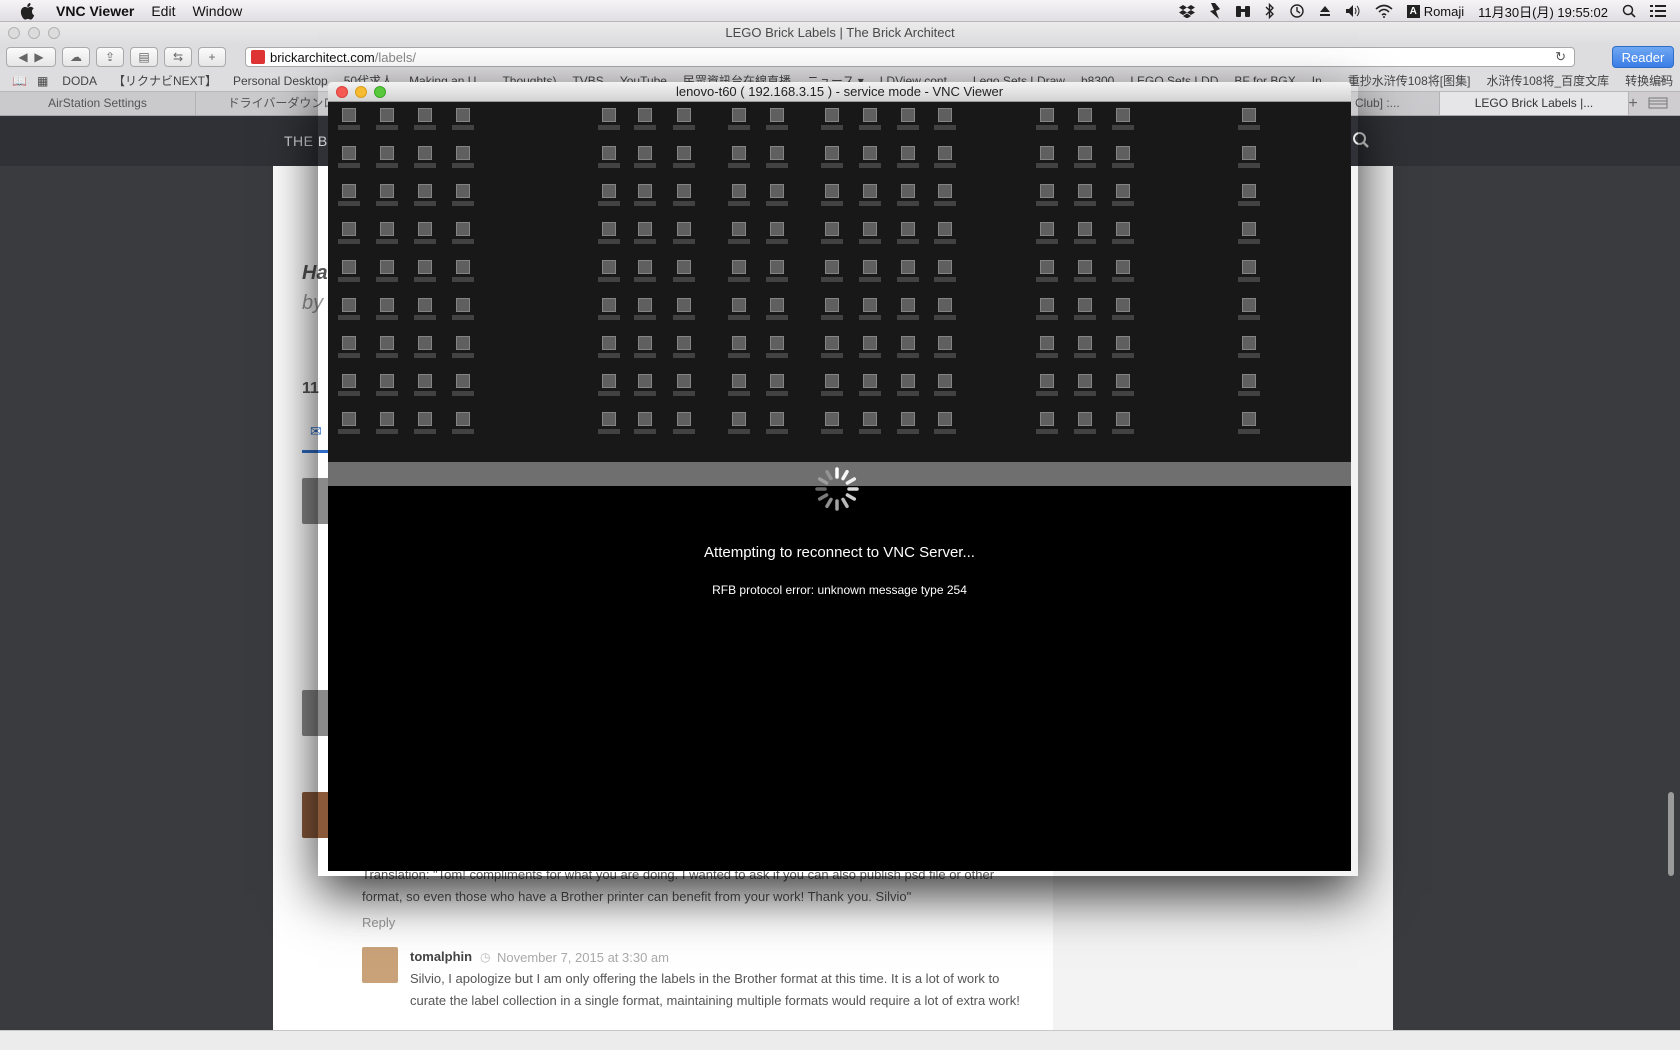 This screenshot has height=1050, width=1680. Describe the element at coordinates (1243, 11) in the screenshot. I see `binoculars-icon` at that location.